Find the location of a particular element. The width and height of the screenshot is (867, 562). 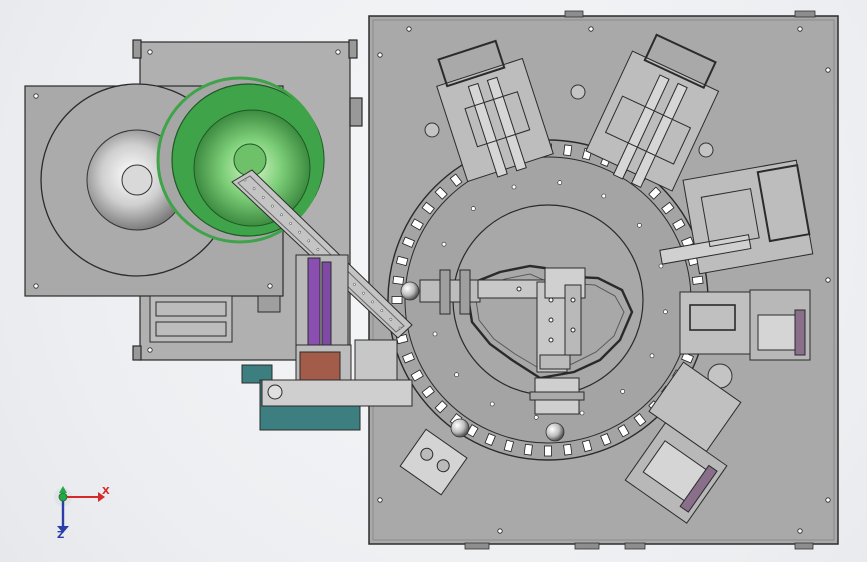

station-right-lower is located at coordinates (745, 325).